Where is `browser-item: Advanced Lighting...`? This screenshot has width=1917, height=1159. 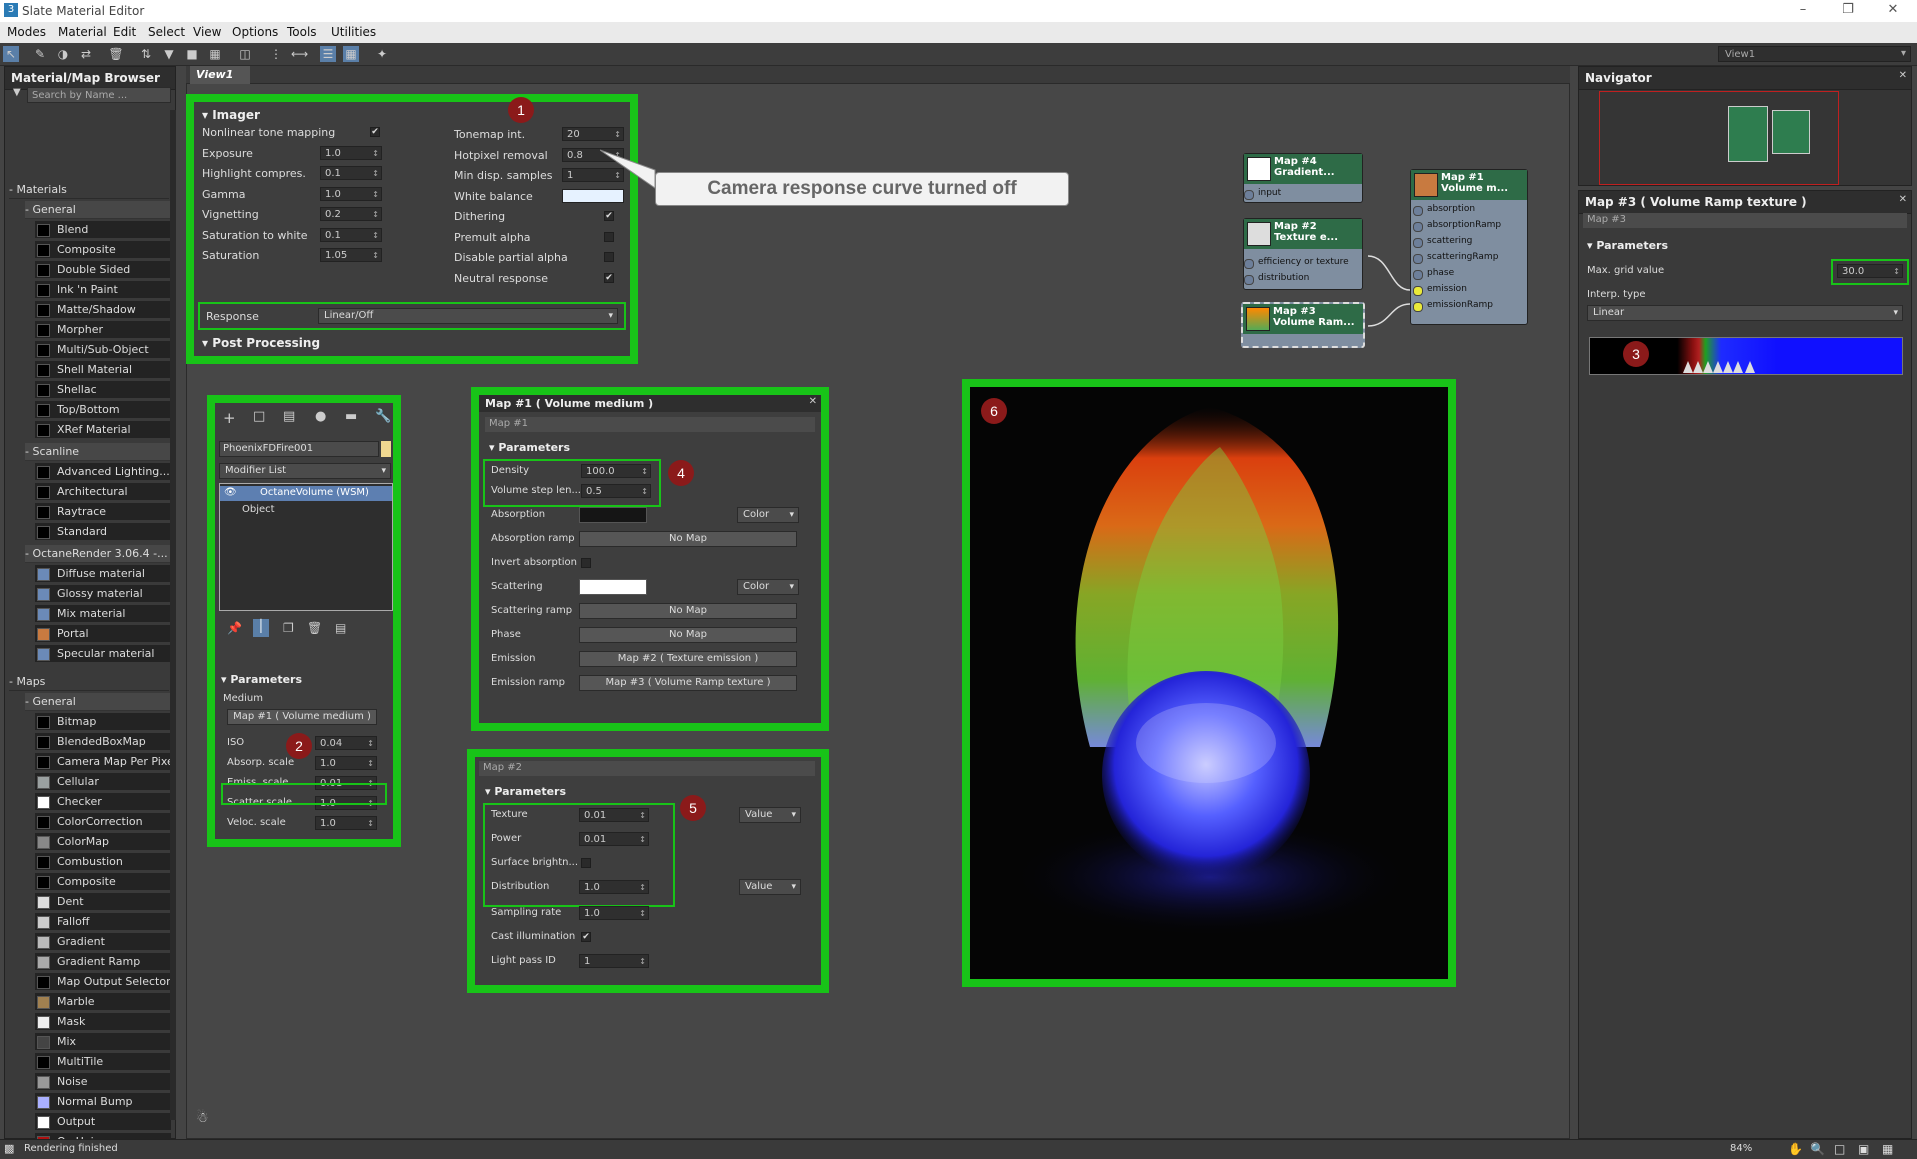
browser-item: Advanced Lighting... is located at coordinates (103, 472).